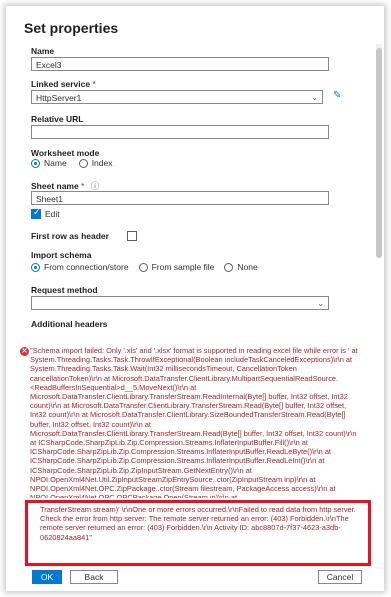 The width and height of the screenshot is (391, 597). I want to click on sheet-name-label-text: Sheet name, so click(55, 186).